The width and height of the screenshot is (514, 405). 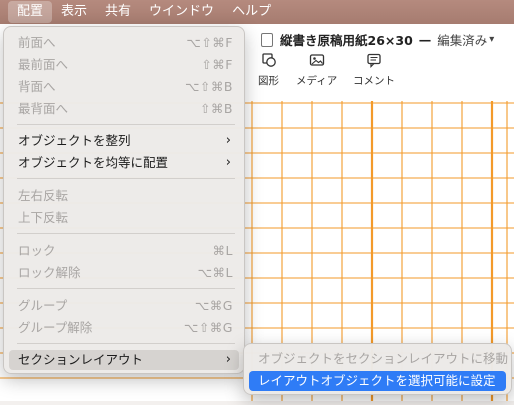 I want to click on menu-item-shortcut: ⌥⇧⌘G, so click(x=208, y=327).